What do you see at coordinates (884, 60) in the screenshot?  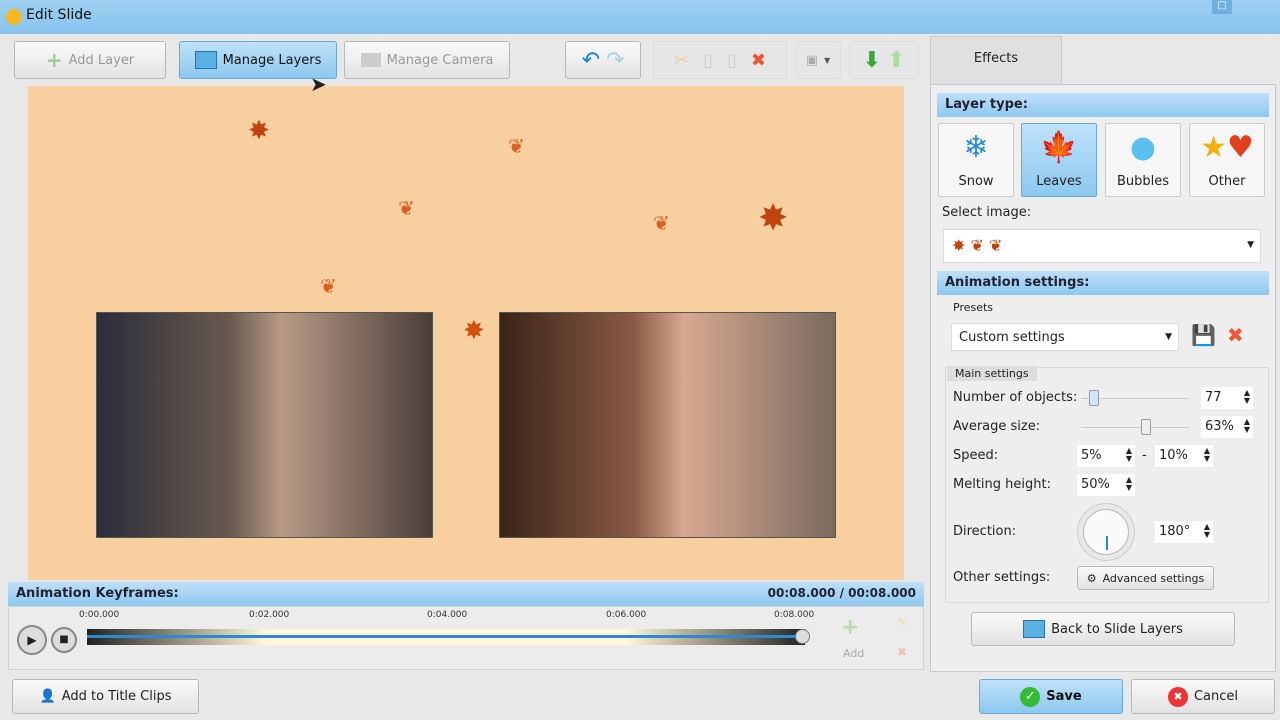 I see `order-group: ⬇ ⬆` at bounding box center [884, 60].